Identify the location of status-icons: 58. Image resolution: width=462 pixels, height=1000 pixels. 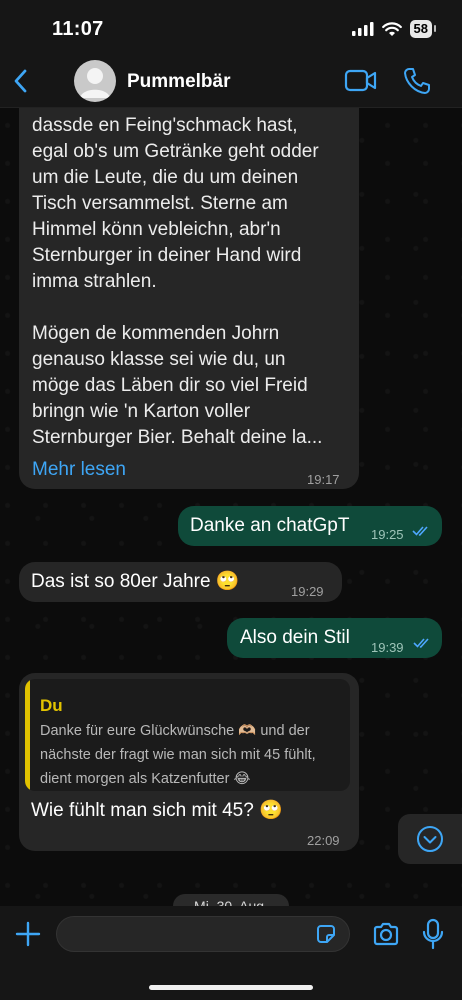
(394, 29).